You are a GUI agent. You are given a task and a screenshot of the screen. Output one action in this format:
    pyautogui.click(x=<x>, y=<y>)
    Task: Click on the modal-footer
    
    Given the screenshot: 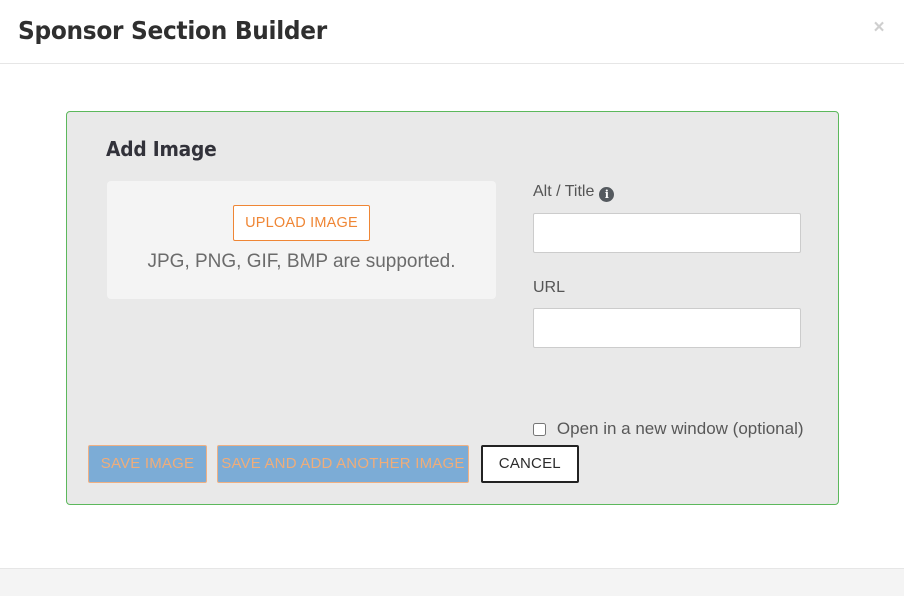 What is the action you would take?
    pyautogui.click(x=452, y=582)
    